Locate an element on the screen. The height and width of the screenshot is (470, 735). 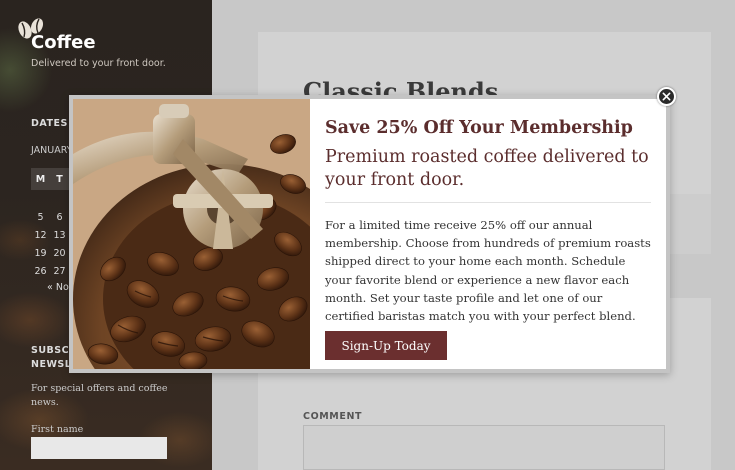
sign-up-button: Sign-Up Today is located at coordinates (386, 345).